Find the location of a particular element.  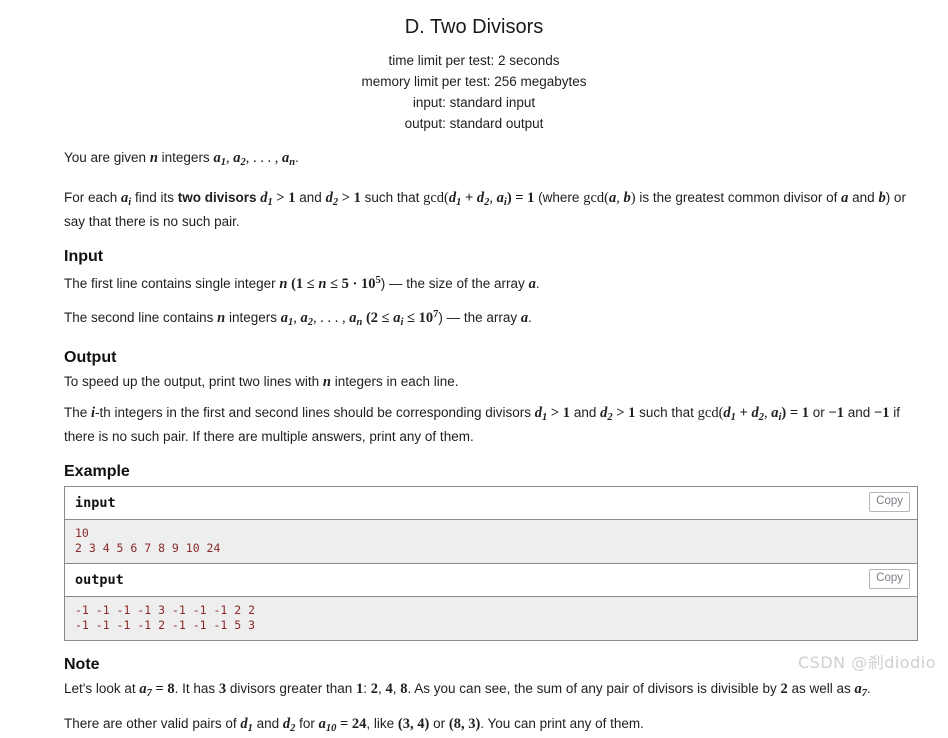

text-fragment: (where is located at coordinates (559, 197).